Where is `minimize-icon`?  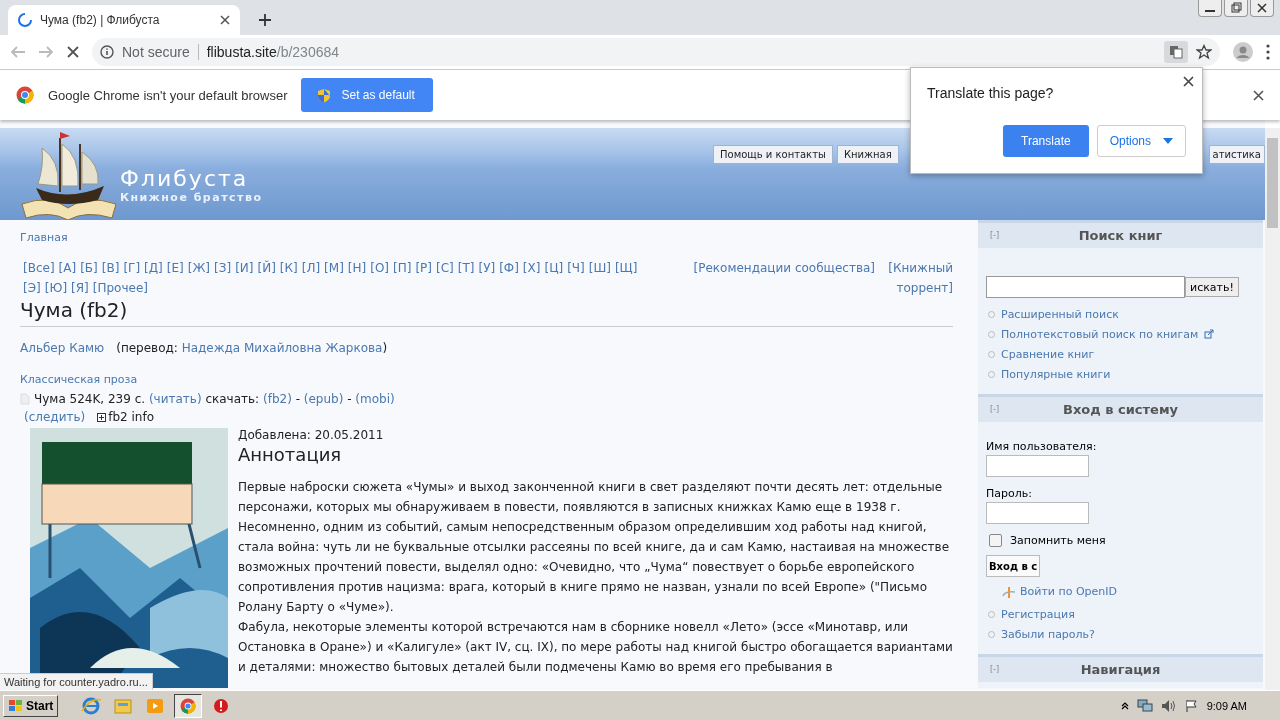
minimize-icon is located at coordinates (1210, 8).